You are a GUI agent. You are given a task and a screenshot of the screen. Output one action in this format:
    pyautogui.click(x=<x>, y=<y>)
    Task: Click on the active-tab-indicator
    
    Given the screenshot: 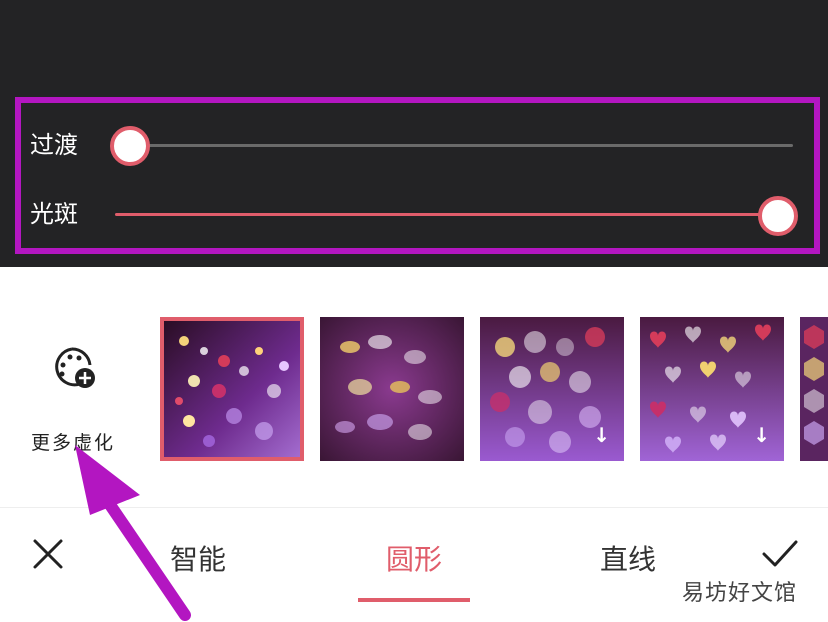 What is the action you would take?
    pyautogui.click(x=414, y=600)
    